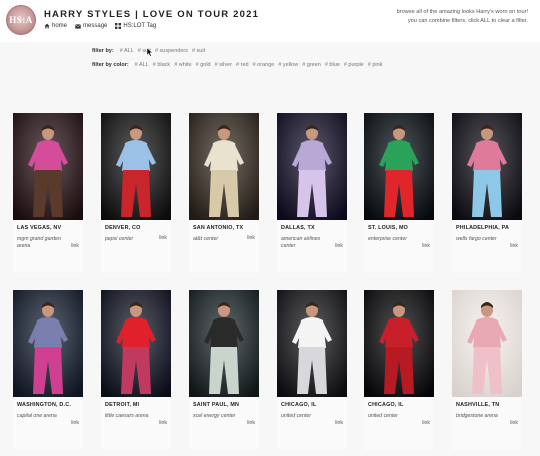  What do you see at coordinates (483, 228) in the screenshot?
I see `outfit-city: PHILADELPHIA, PA` at bounding box center [483, 228].